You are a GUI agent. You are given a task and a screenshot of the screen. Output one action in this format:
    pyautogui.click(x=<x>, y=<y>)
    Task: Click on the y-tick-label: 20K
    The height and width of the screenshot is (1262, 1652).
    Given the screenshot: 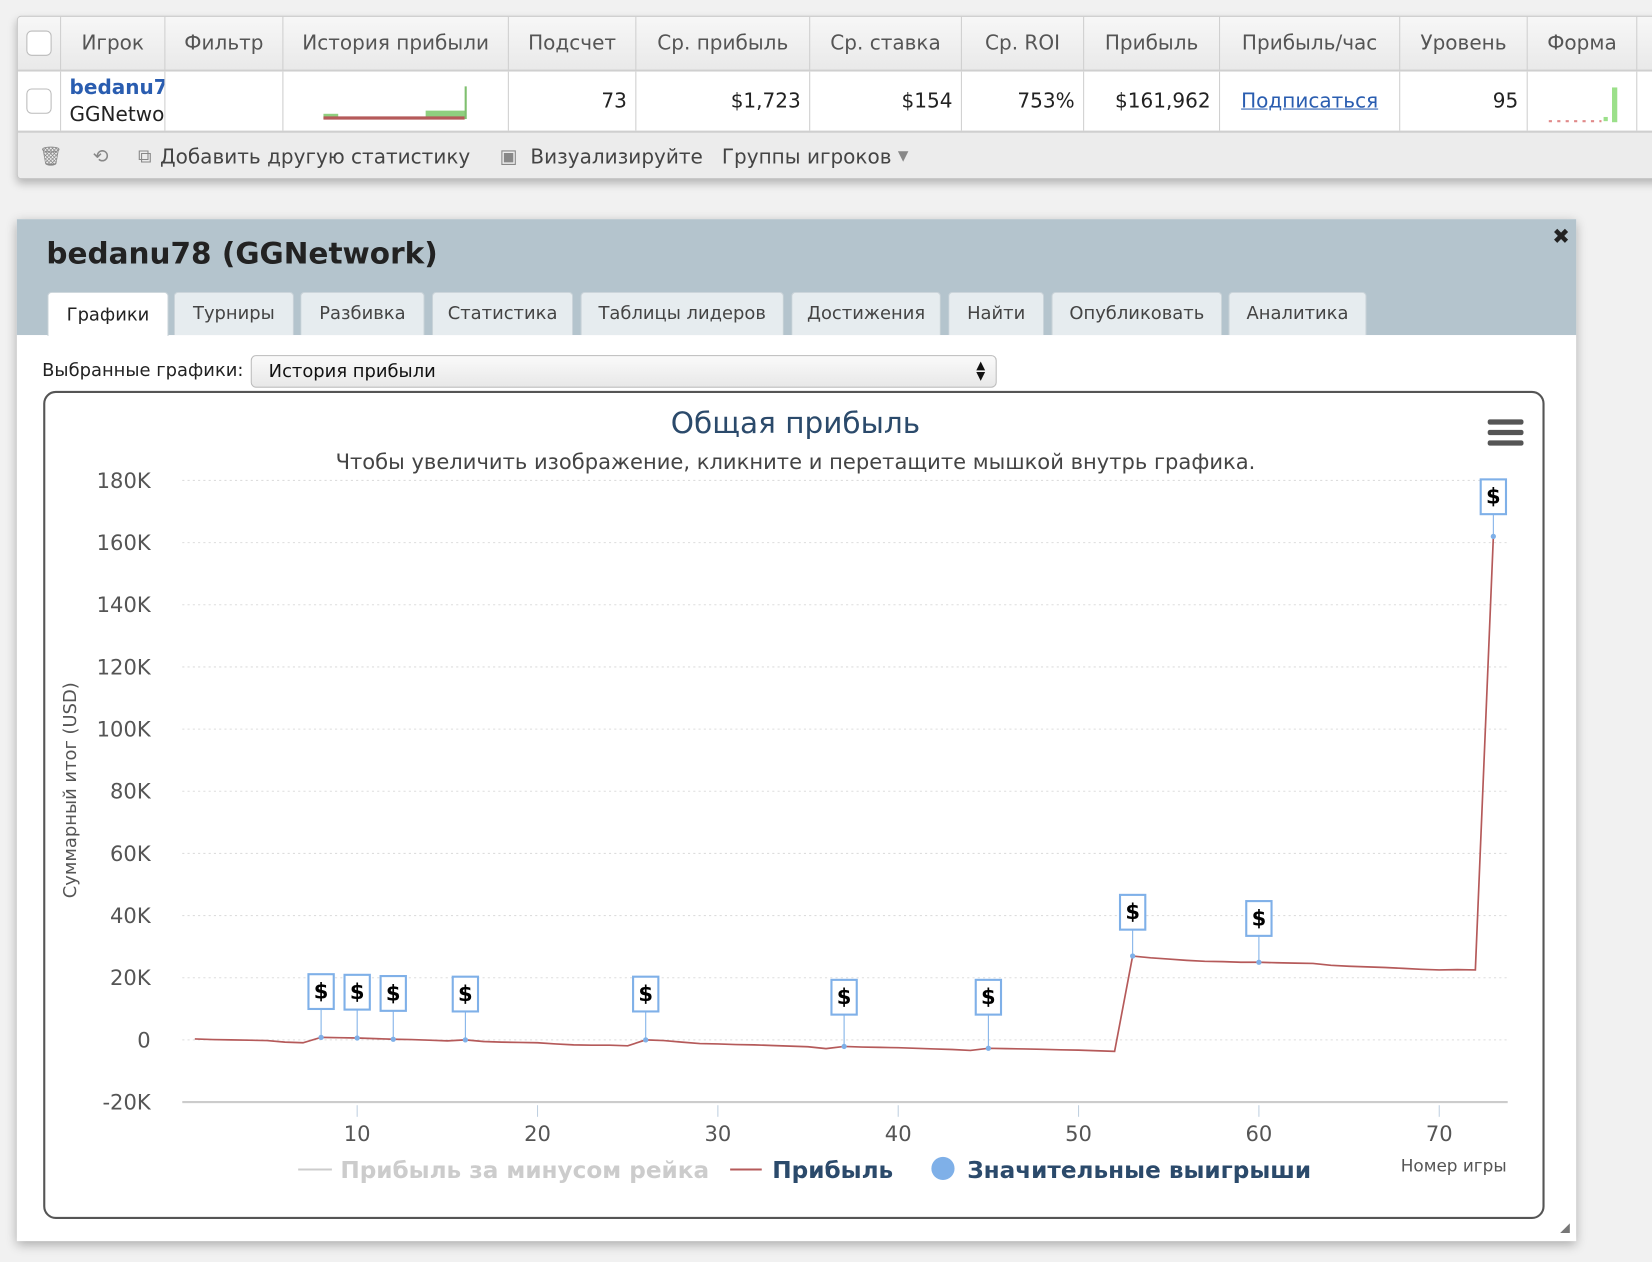 What is the action you would take?
    pyautogui.click(x=131, y=977)
    